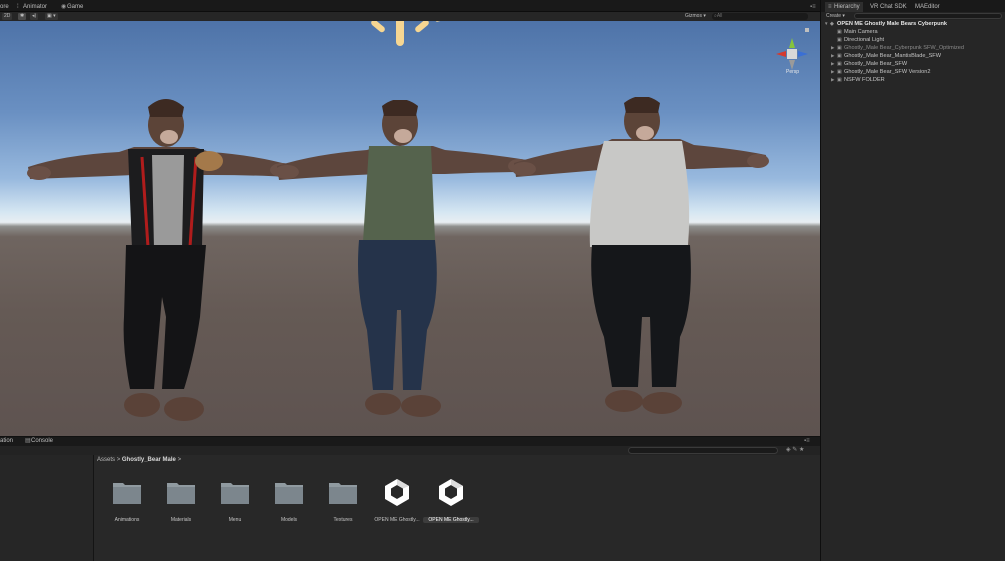  What do you see at coordinates (39, 441) in the screenshot?
I see `tab-console: ▤Console` at bounding box center [39, 441].